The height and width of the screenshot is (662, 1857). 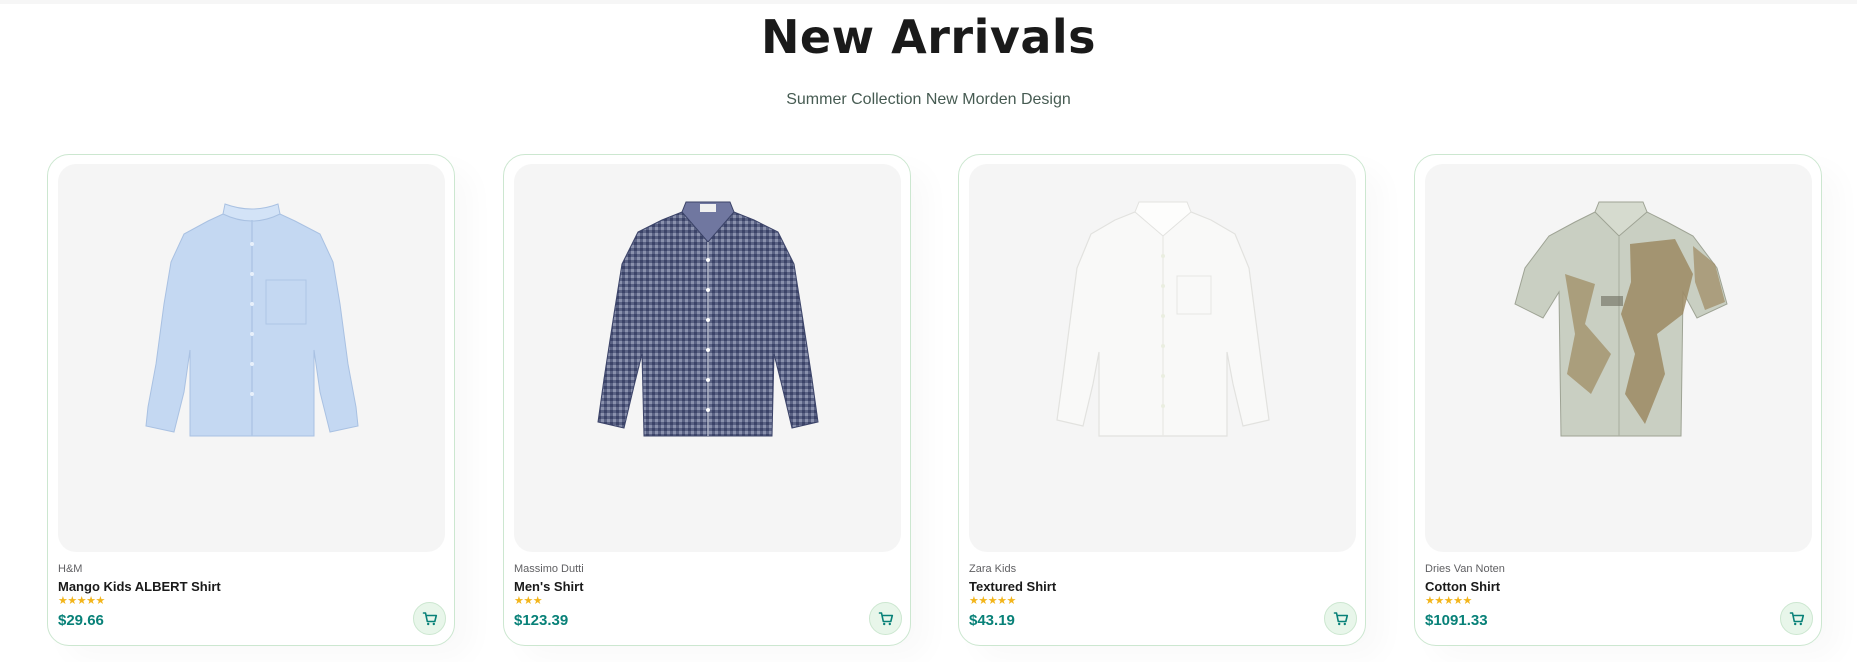 What do you see at coordinates (528, 601) in the screenshot?
I see `star-rating: ★★★` at bounding box center [528, 601].